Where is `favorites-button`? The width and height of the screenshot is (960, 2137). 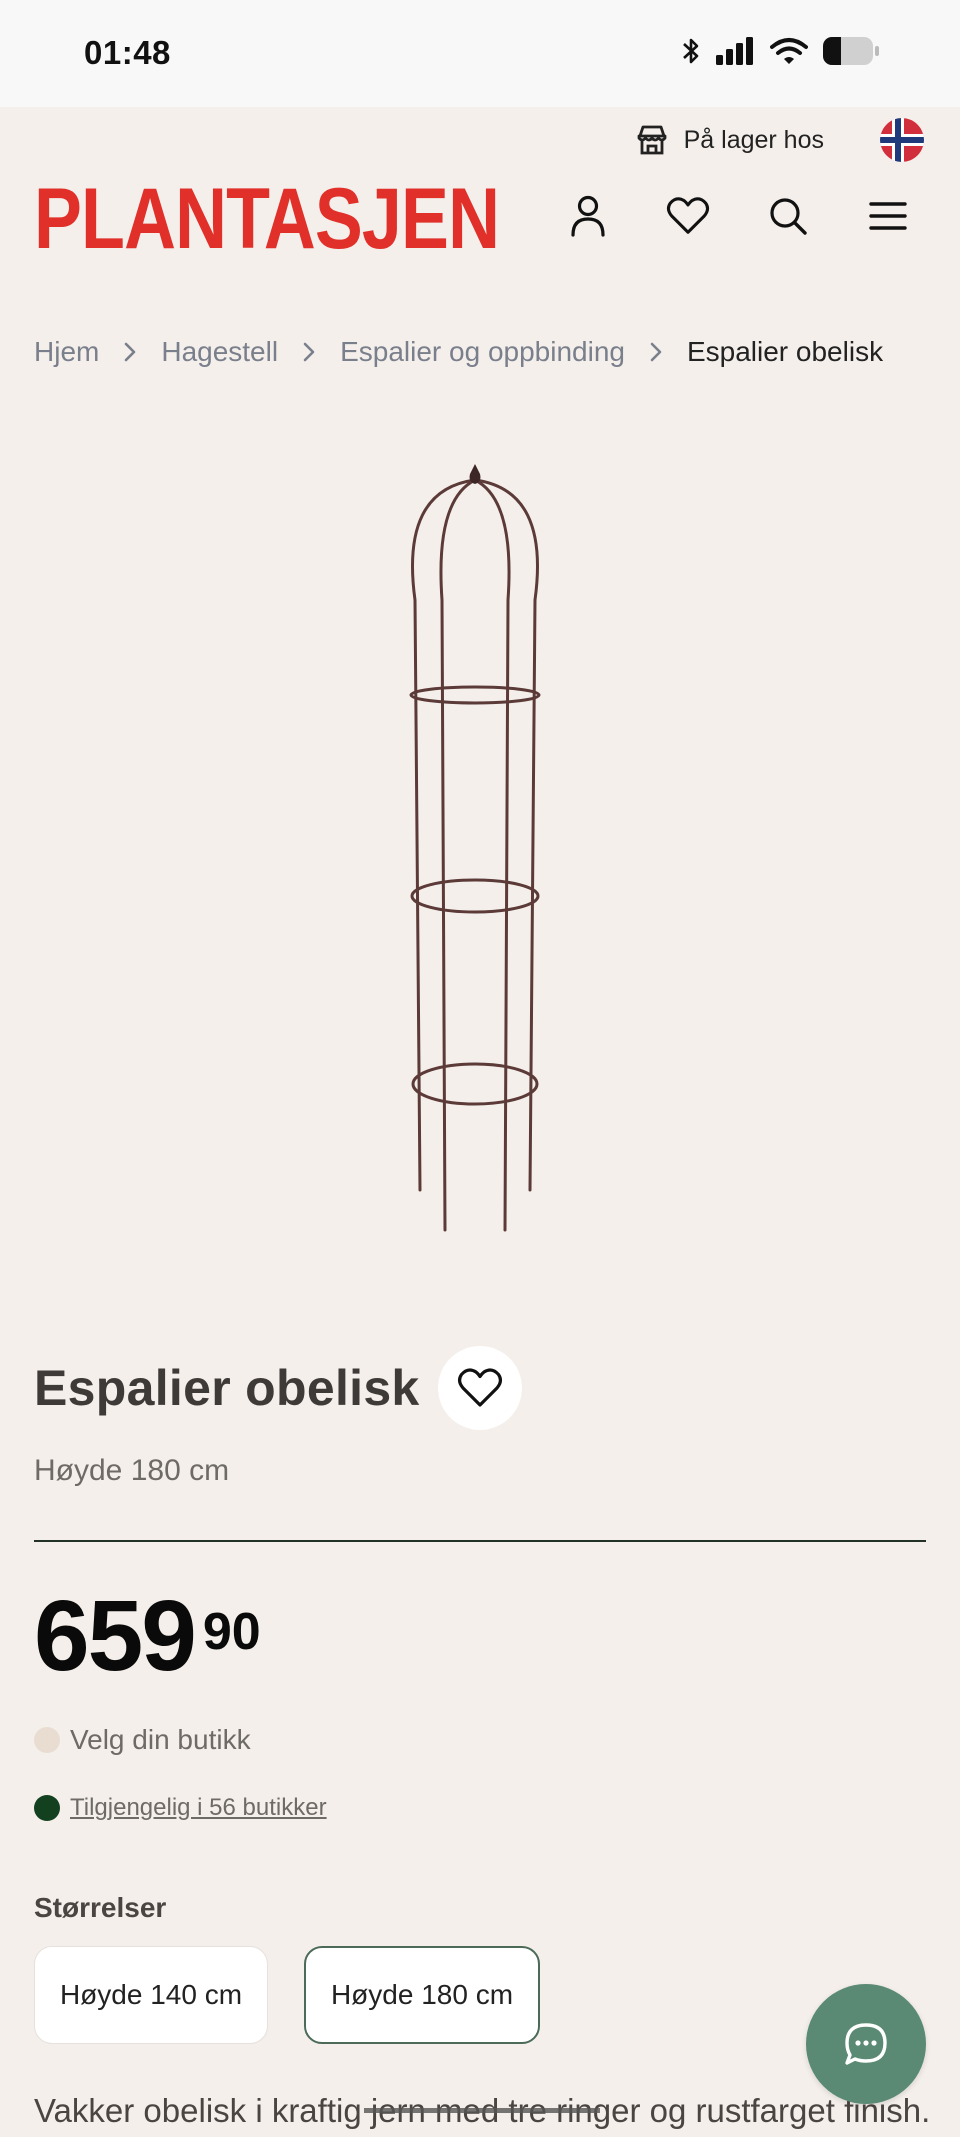
favorites-button is located at coordinates (688, 216).